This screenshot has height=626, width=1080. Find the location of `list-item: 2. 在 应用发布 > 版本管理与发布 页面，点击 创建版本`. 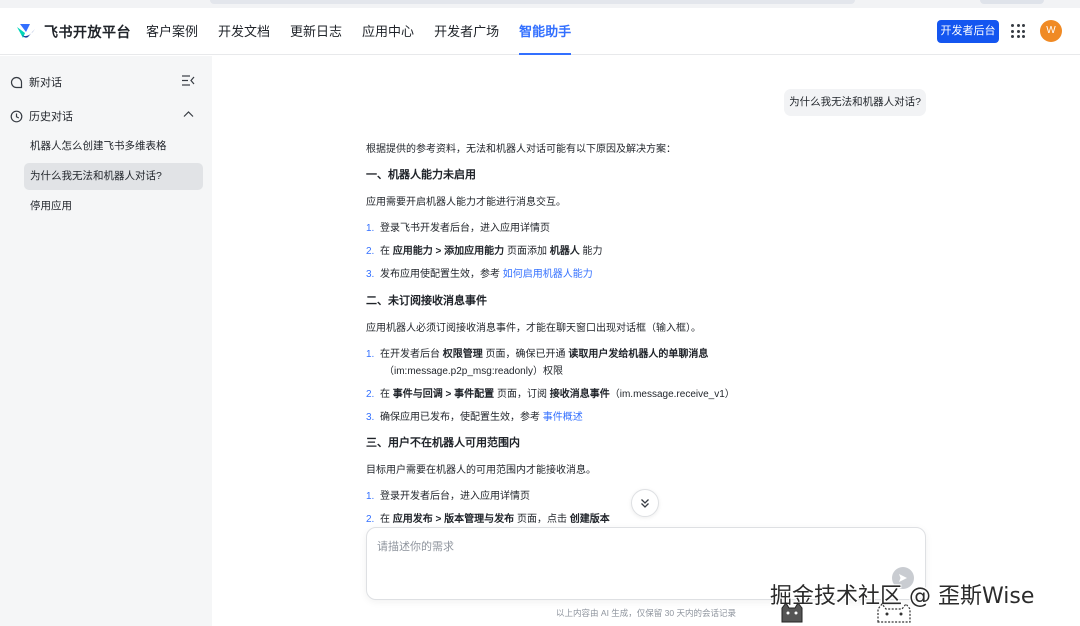

list-item: 2. 在 应用发布 > 版本管理与发布 页面，点击 创建版本 is located at coordinates (488, 519).